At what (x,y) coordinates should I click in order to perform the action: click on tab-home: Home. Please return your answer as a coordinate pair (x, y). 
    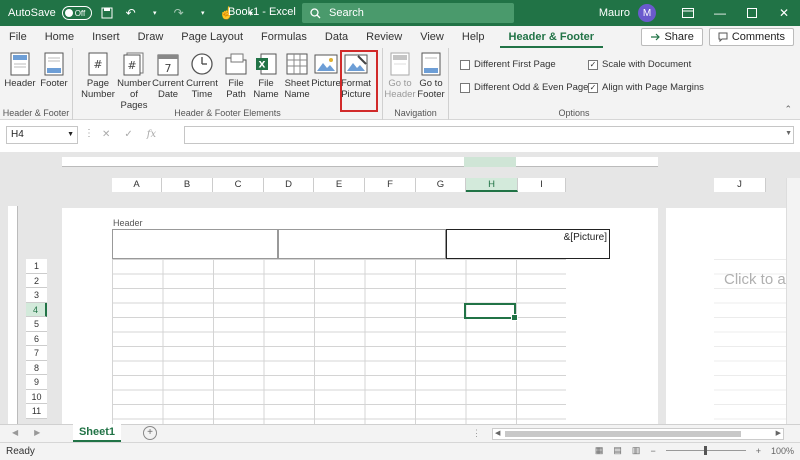
    Looking at the image, I should click on (59, 37).